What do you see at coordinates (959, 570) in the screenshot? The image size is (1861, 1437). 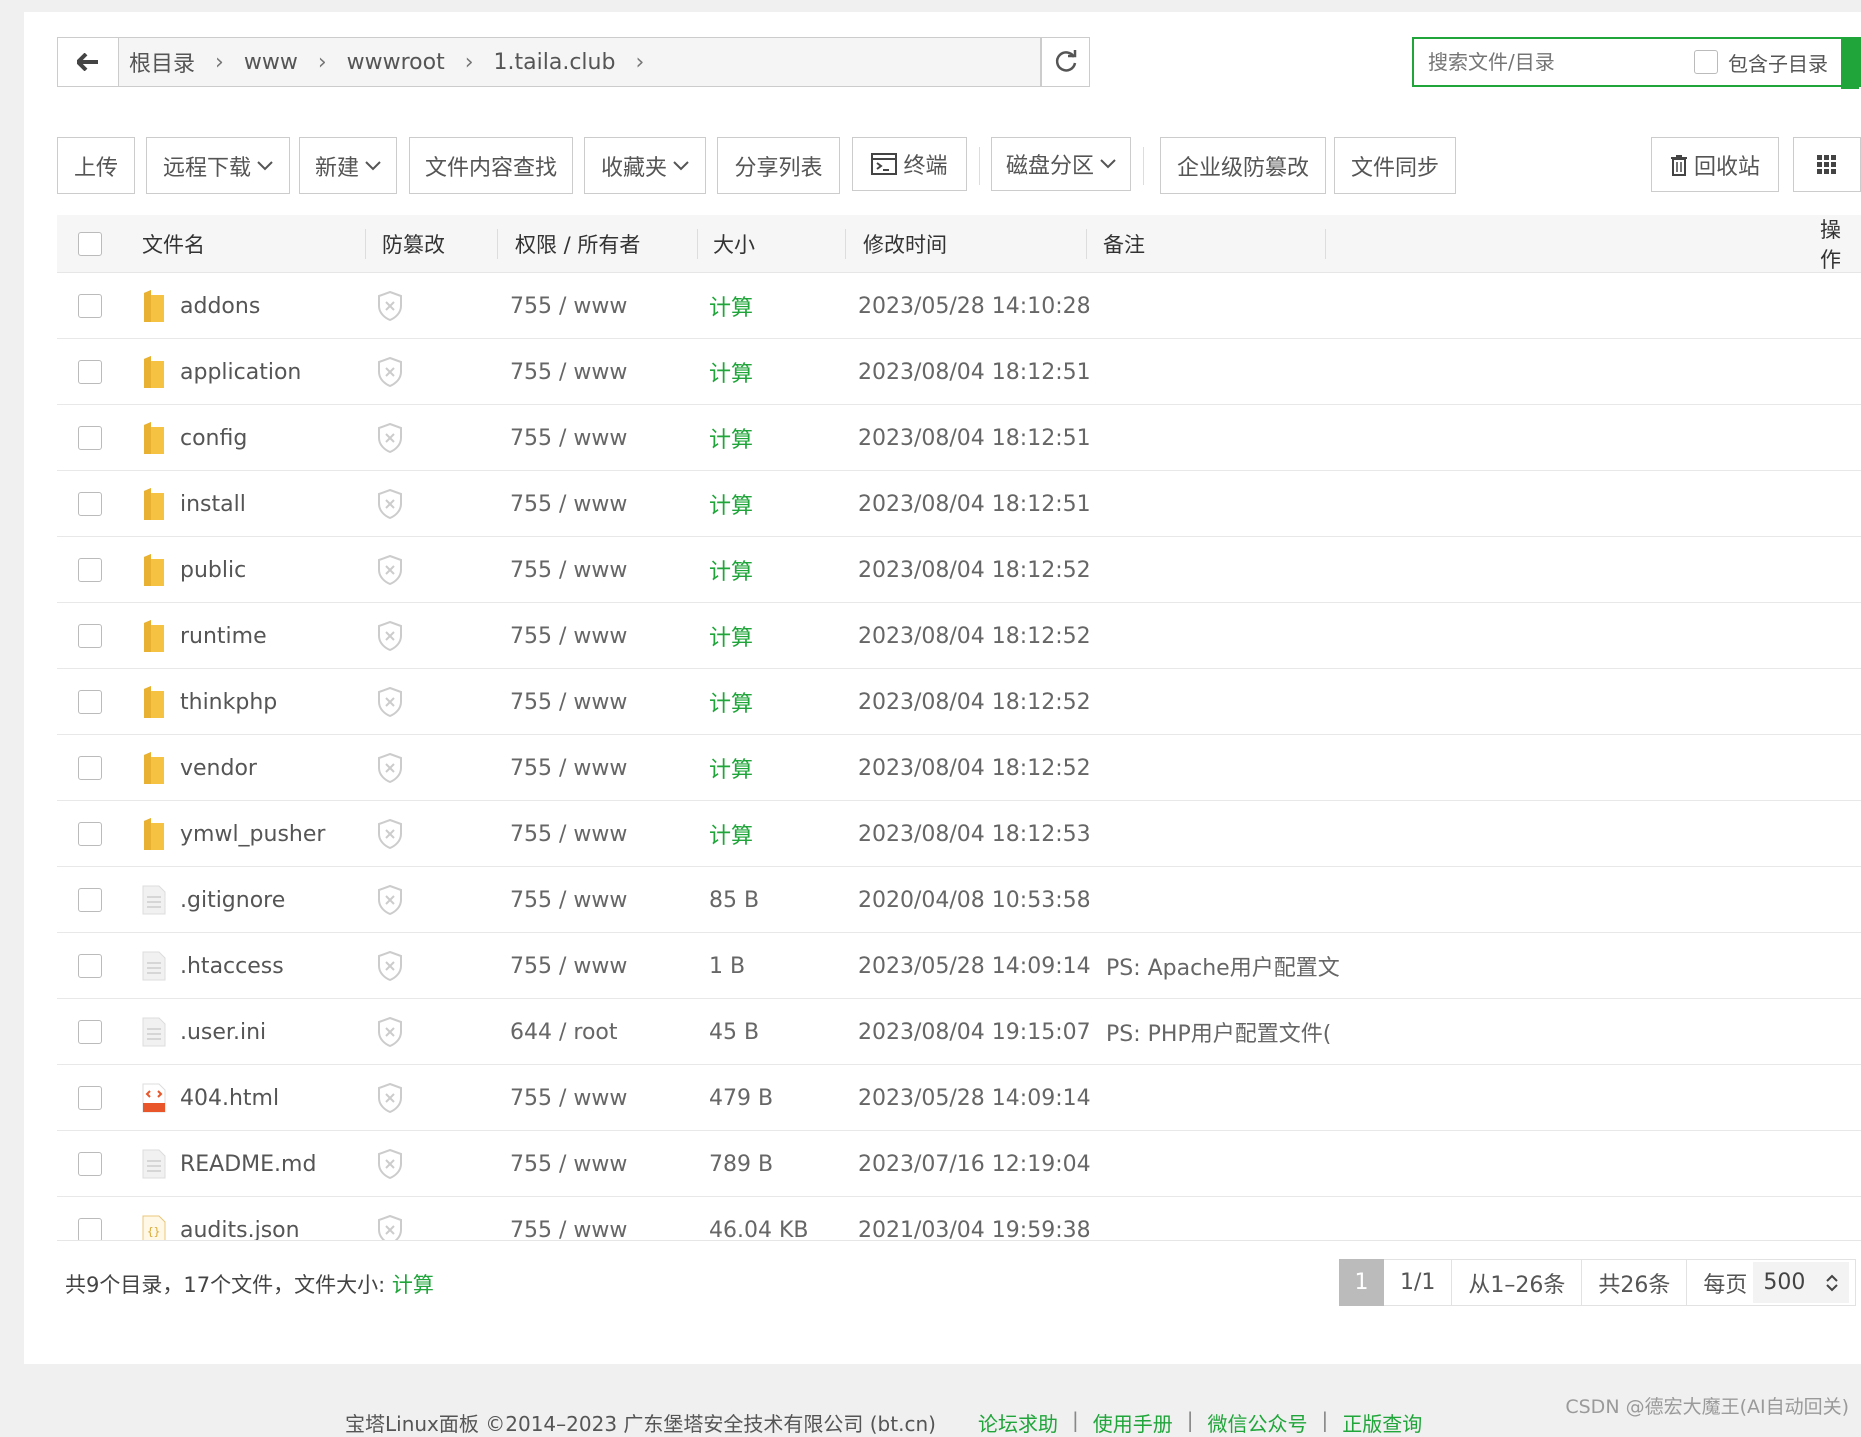 I see `table-row: public 755 / www 计算 2023/08/04 18:12:52` at bounding box center [959, 570].